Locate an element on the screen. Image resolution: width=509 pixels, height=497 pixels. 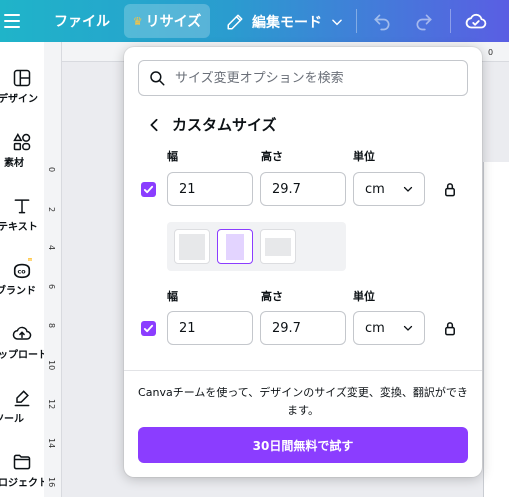
undo-icon is located at coordinates (382, 22).